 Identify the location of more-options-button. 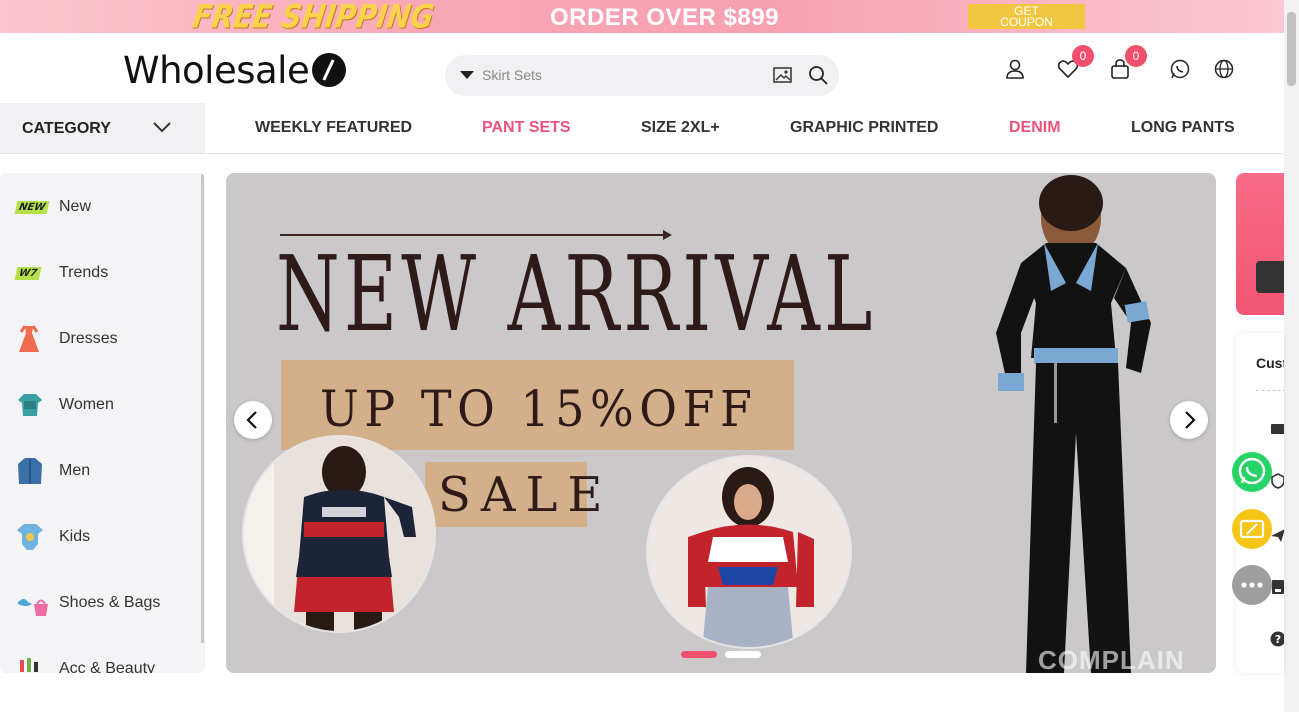
(1252, 585).